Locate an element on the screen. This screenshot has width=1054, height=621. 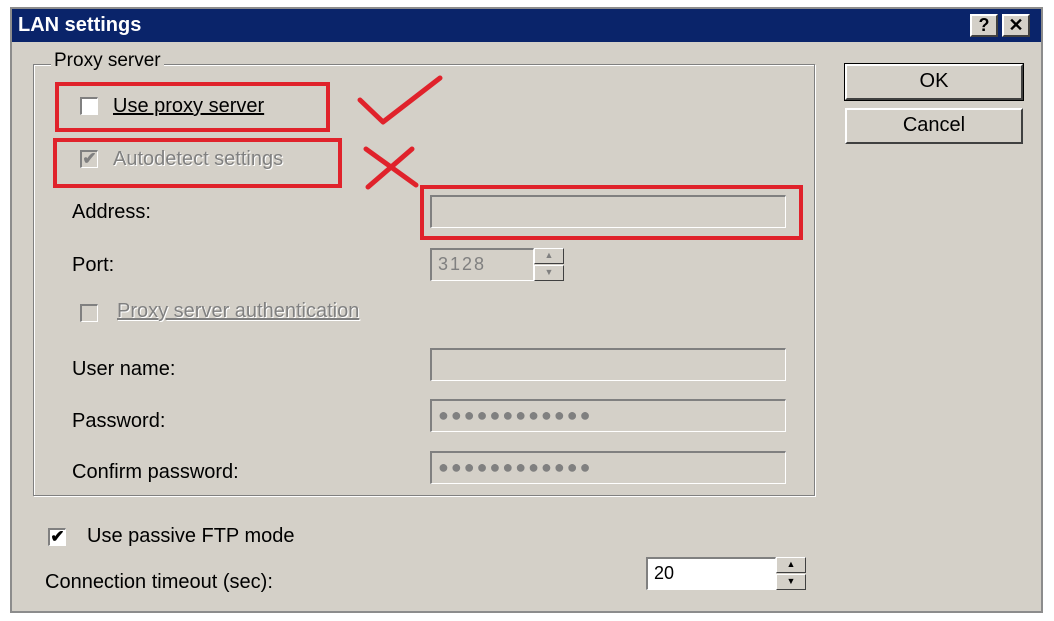
timeout-field: 20 is located at coordinates (711, 573).